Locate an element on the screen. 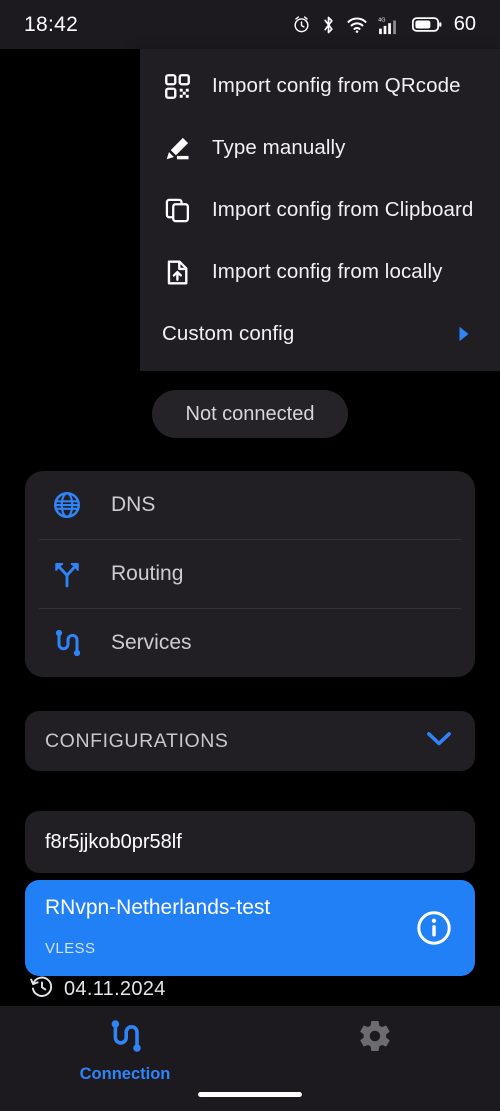 This screenshot has height=1111, width=500. settings-item-label: Routing is located at coordinates (147, 573).